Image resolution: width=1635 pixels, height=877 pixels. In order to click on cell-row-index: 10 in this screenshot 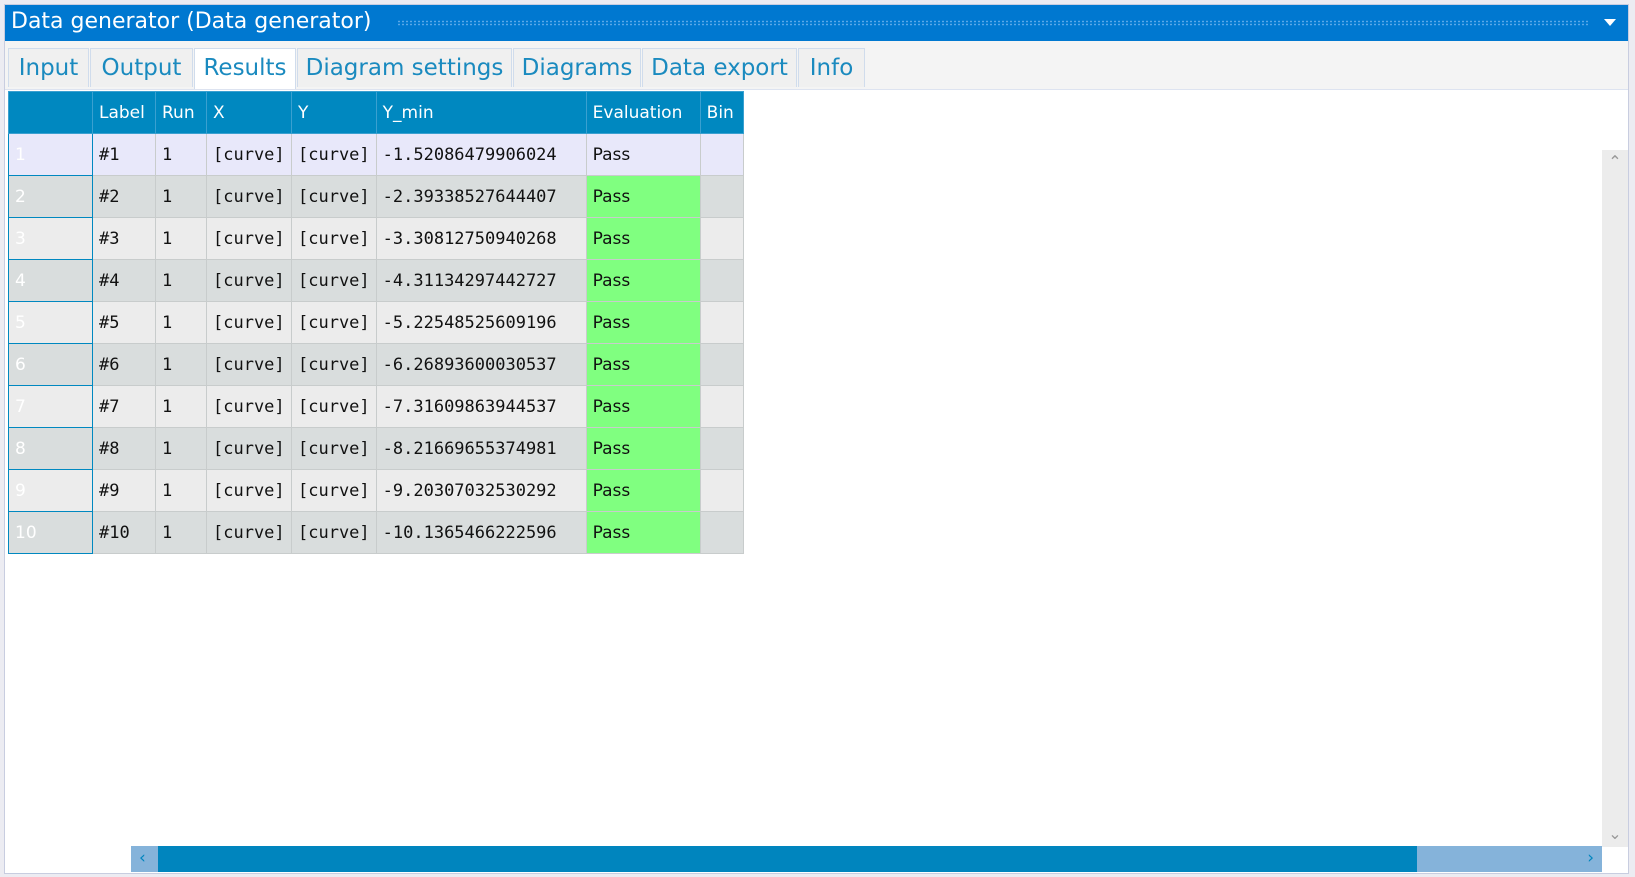, I will do `click(50, 532)`.